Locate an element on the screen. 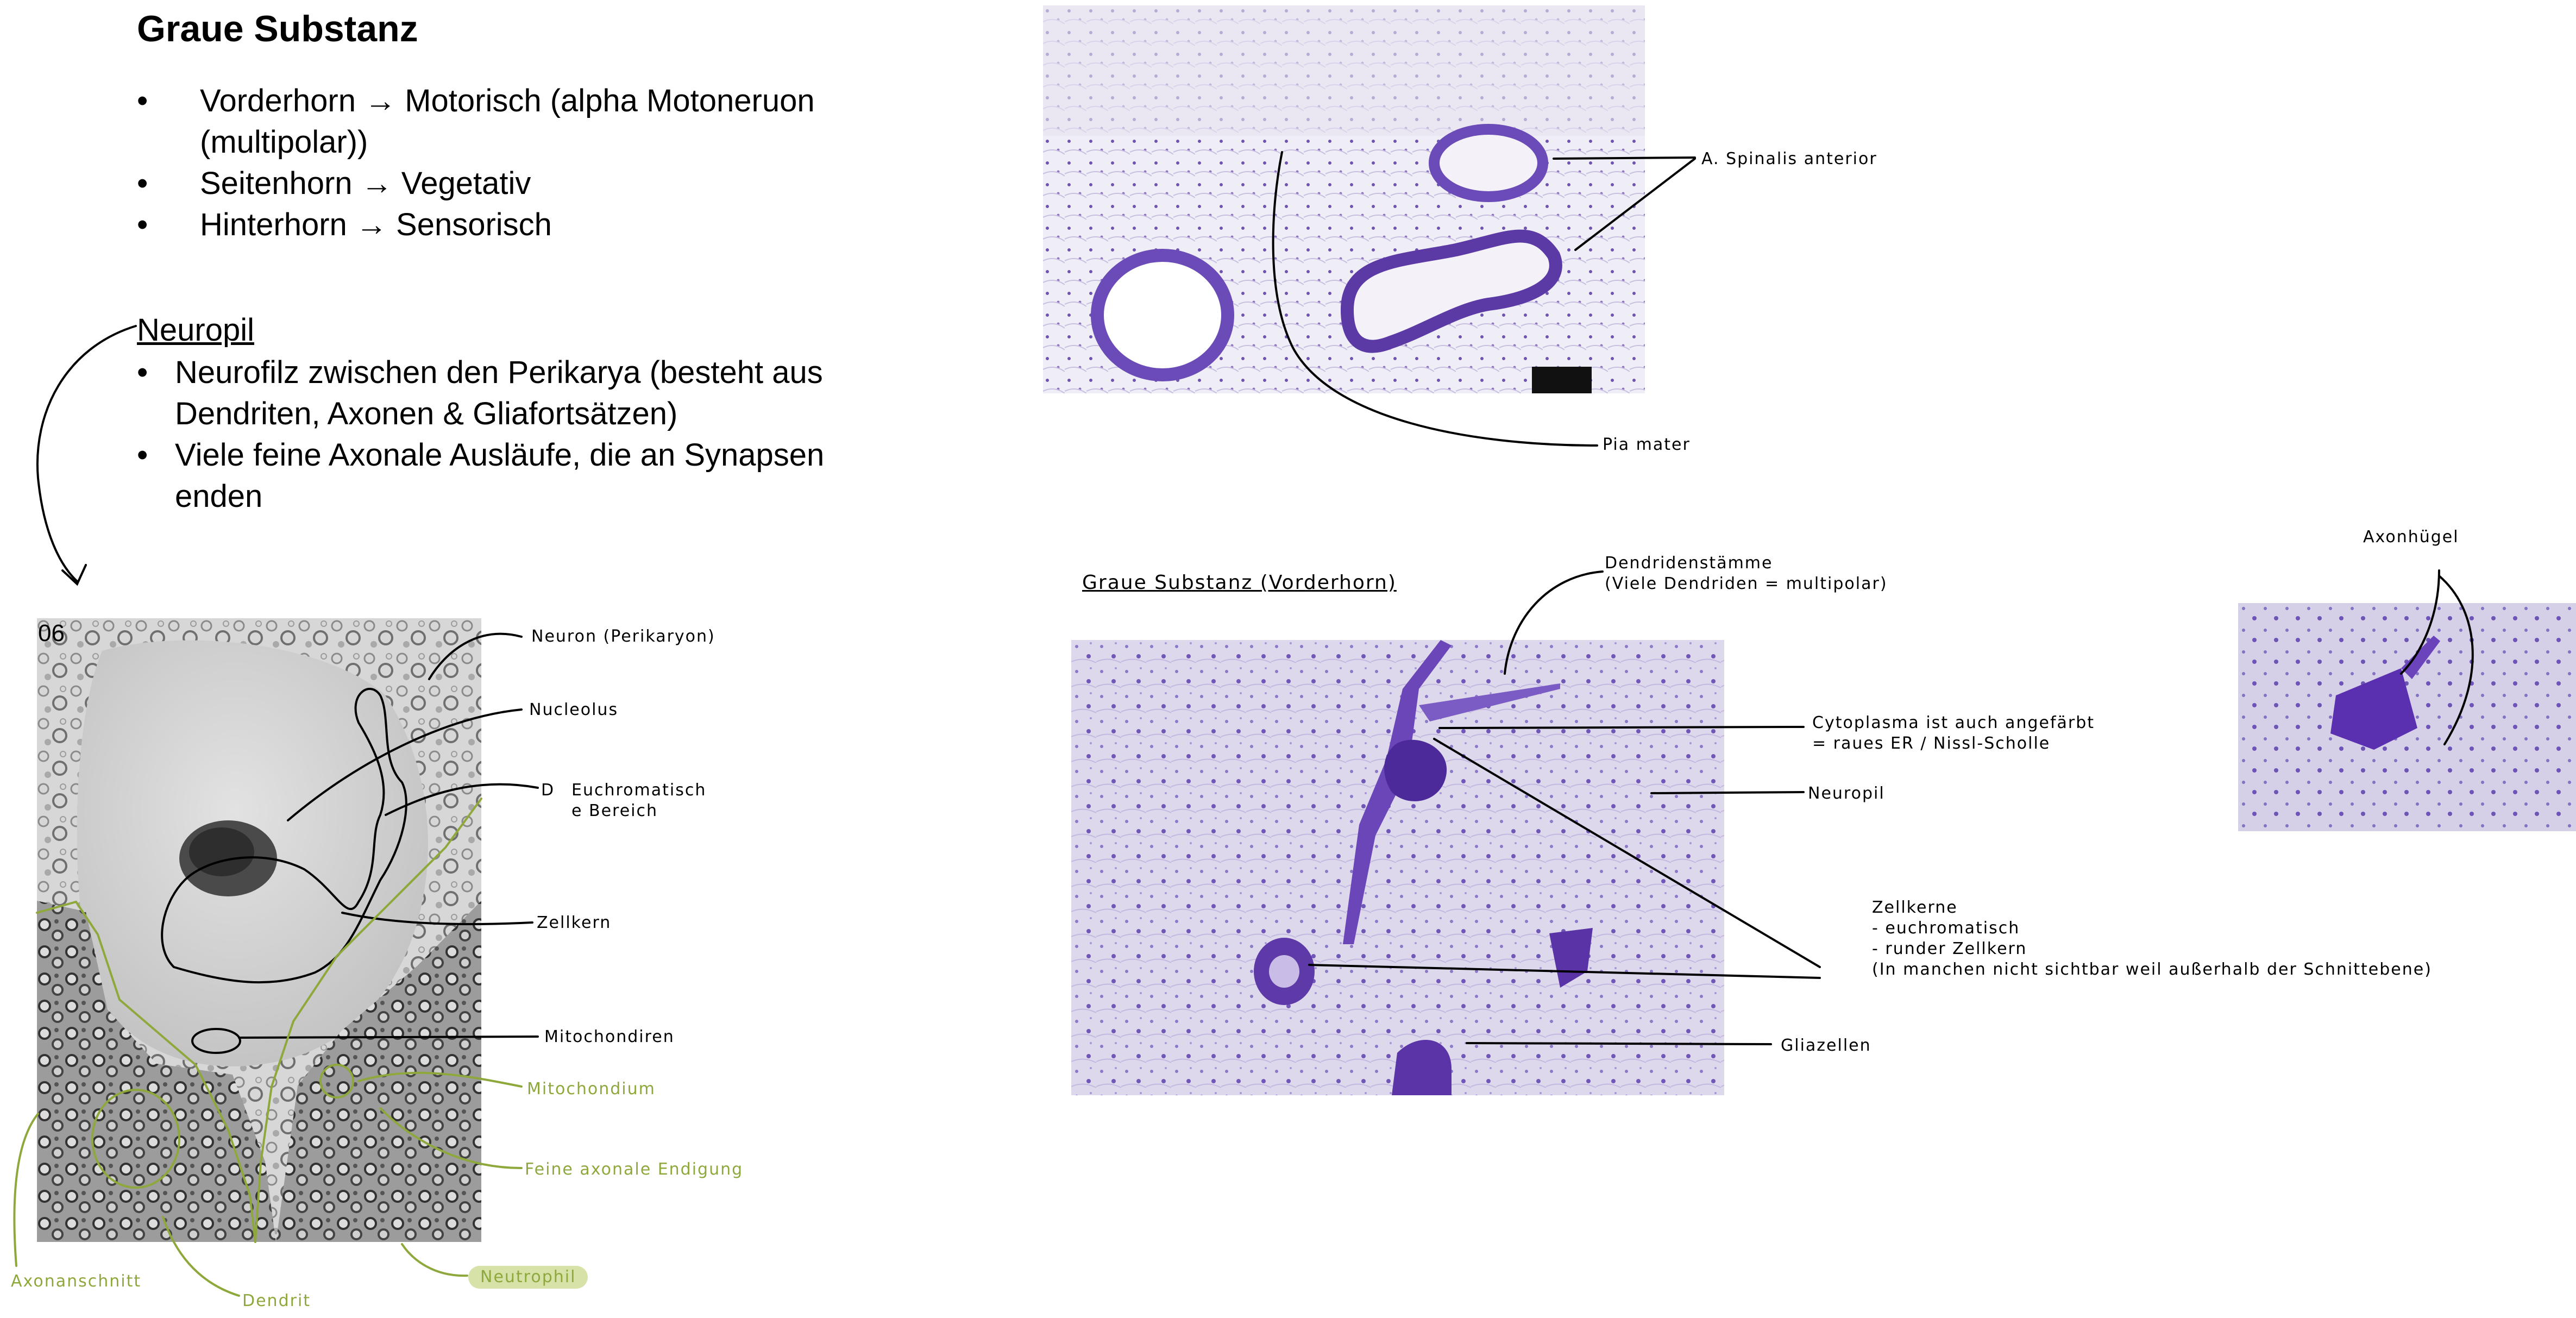  mitochondrion-outline is located at coordinates (216, 1041).